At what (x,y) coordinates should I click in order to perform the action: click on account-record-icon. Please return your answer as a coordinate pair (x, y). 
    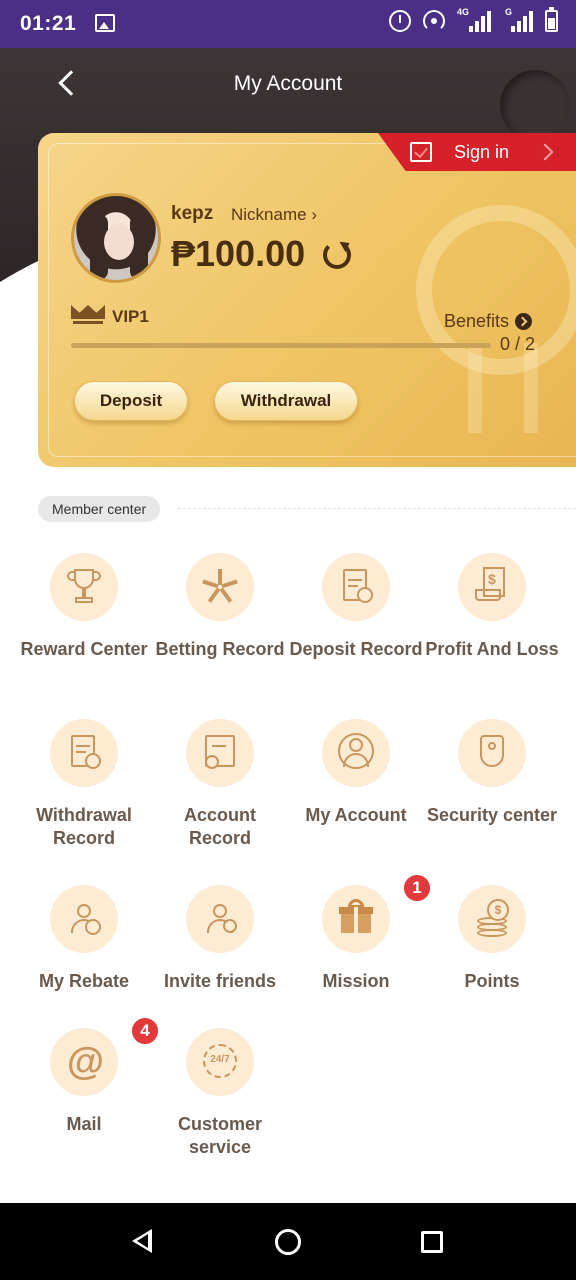
    Looking at the image, I should click on (220, 753).